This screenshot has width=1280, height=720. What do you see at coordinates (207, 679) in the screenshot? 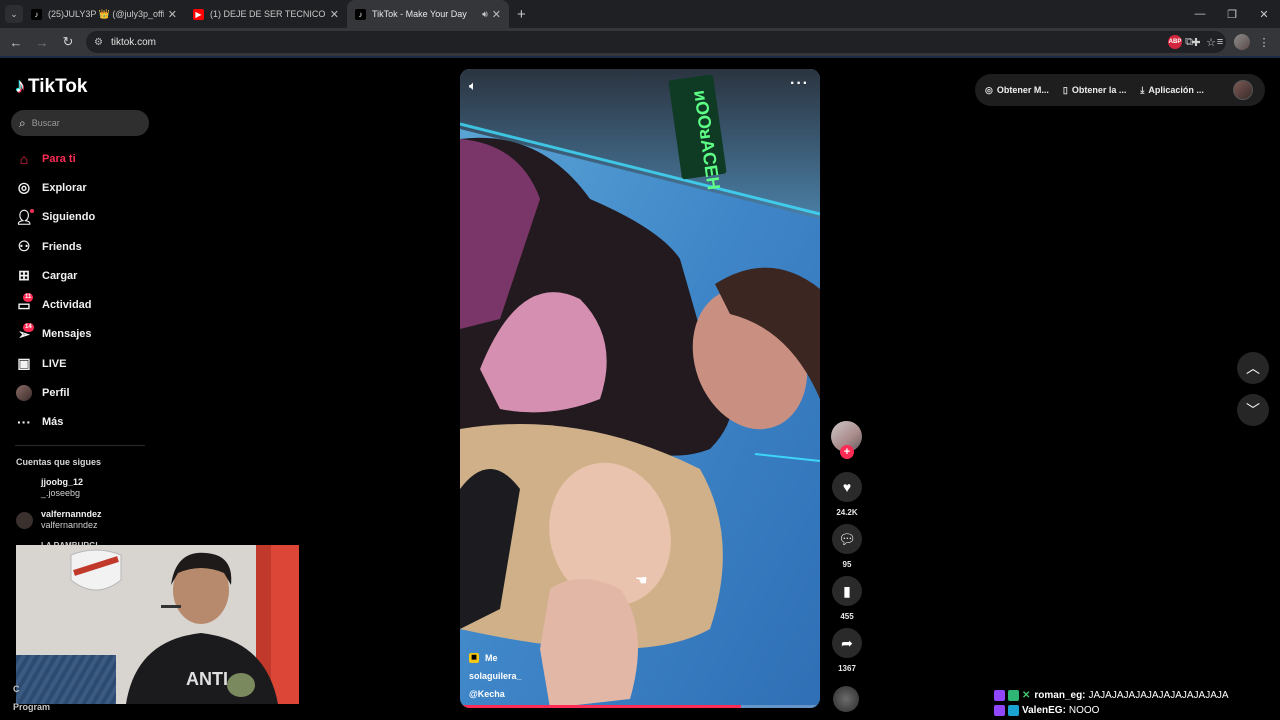
I see `svg-text: ANTI` at bounding box center [207, 679].